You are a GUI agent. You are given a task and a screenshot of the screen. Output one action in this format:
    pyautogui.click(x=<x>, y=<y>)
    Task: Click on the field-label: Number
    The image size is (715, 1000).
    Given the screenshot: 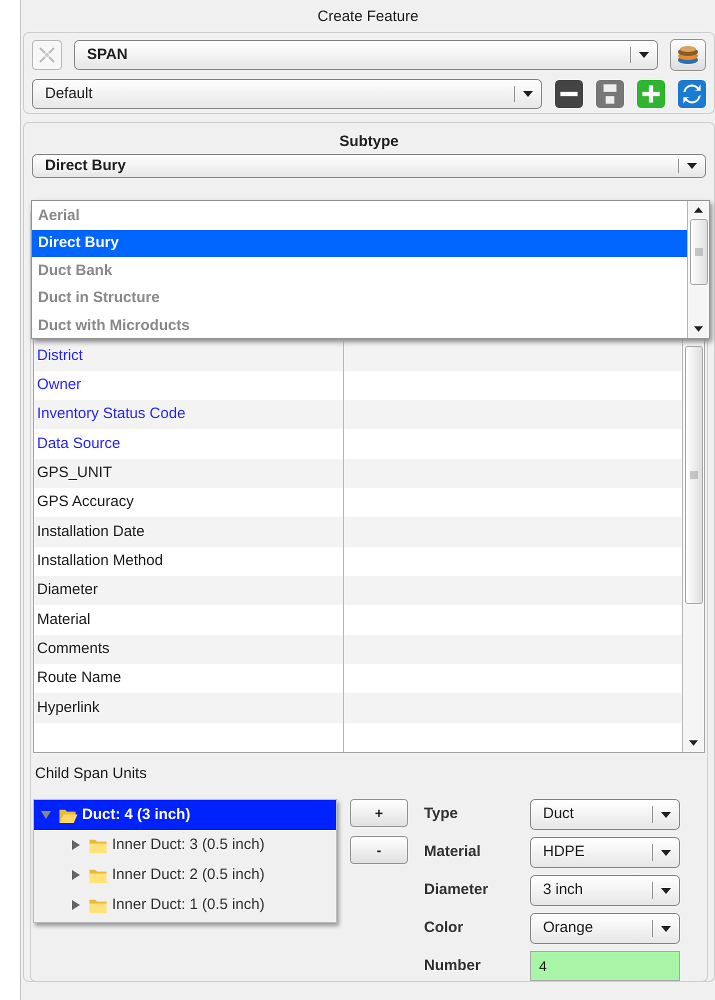 What is the action you would take?
    pyautogui.click(x=453, y=966)
    